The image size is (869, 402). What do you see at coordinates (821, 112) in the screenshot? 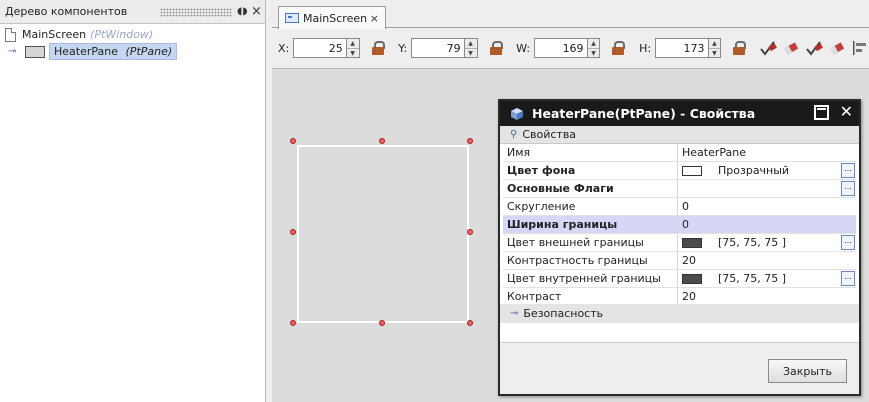
I see `maximize-icon` at bounding box center [821, 112].